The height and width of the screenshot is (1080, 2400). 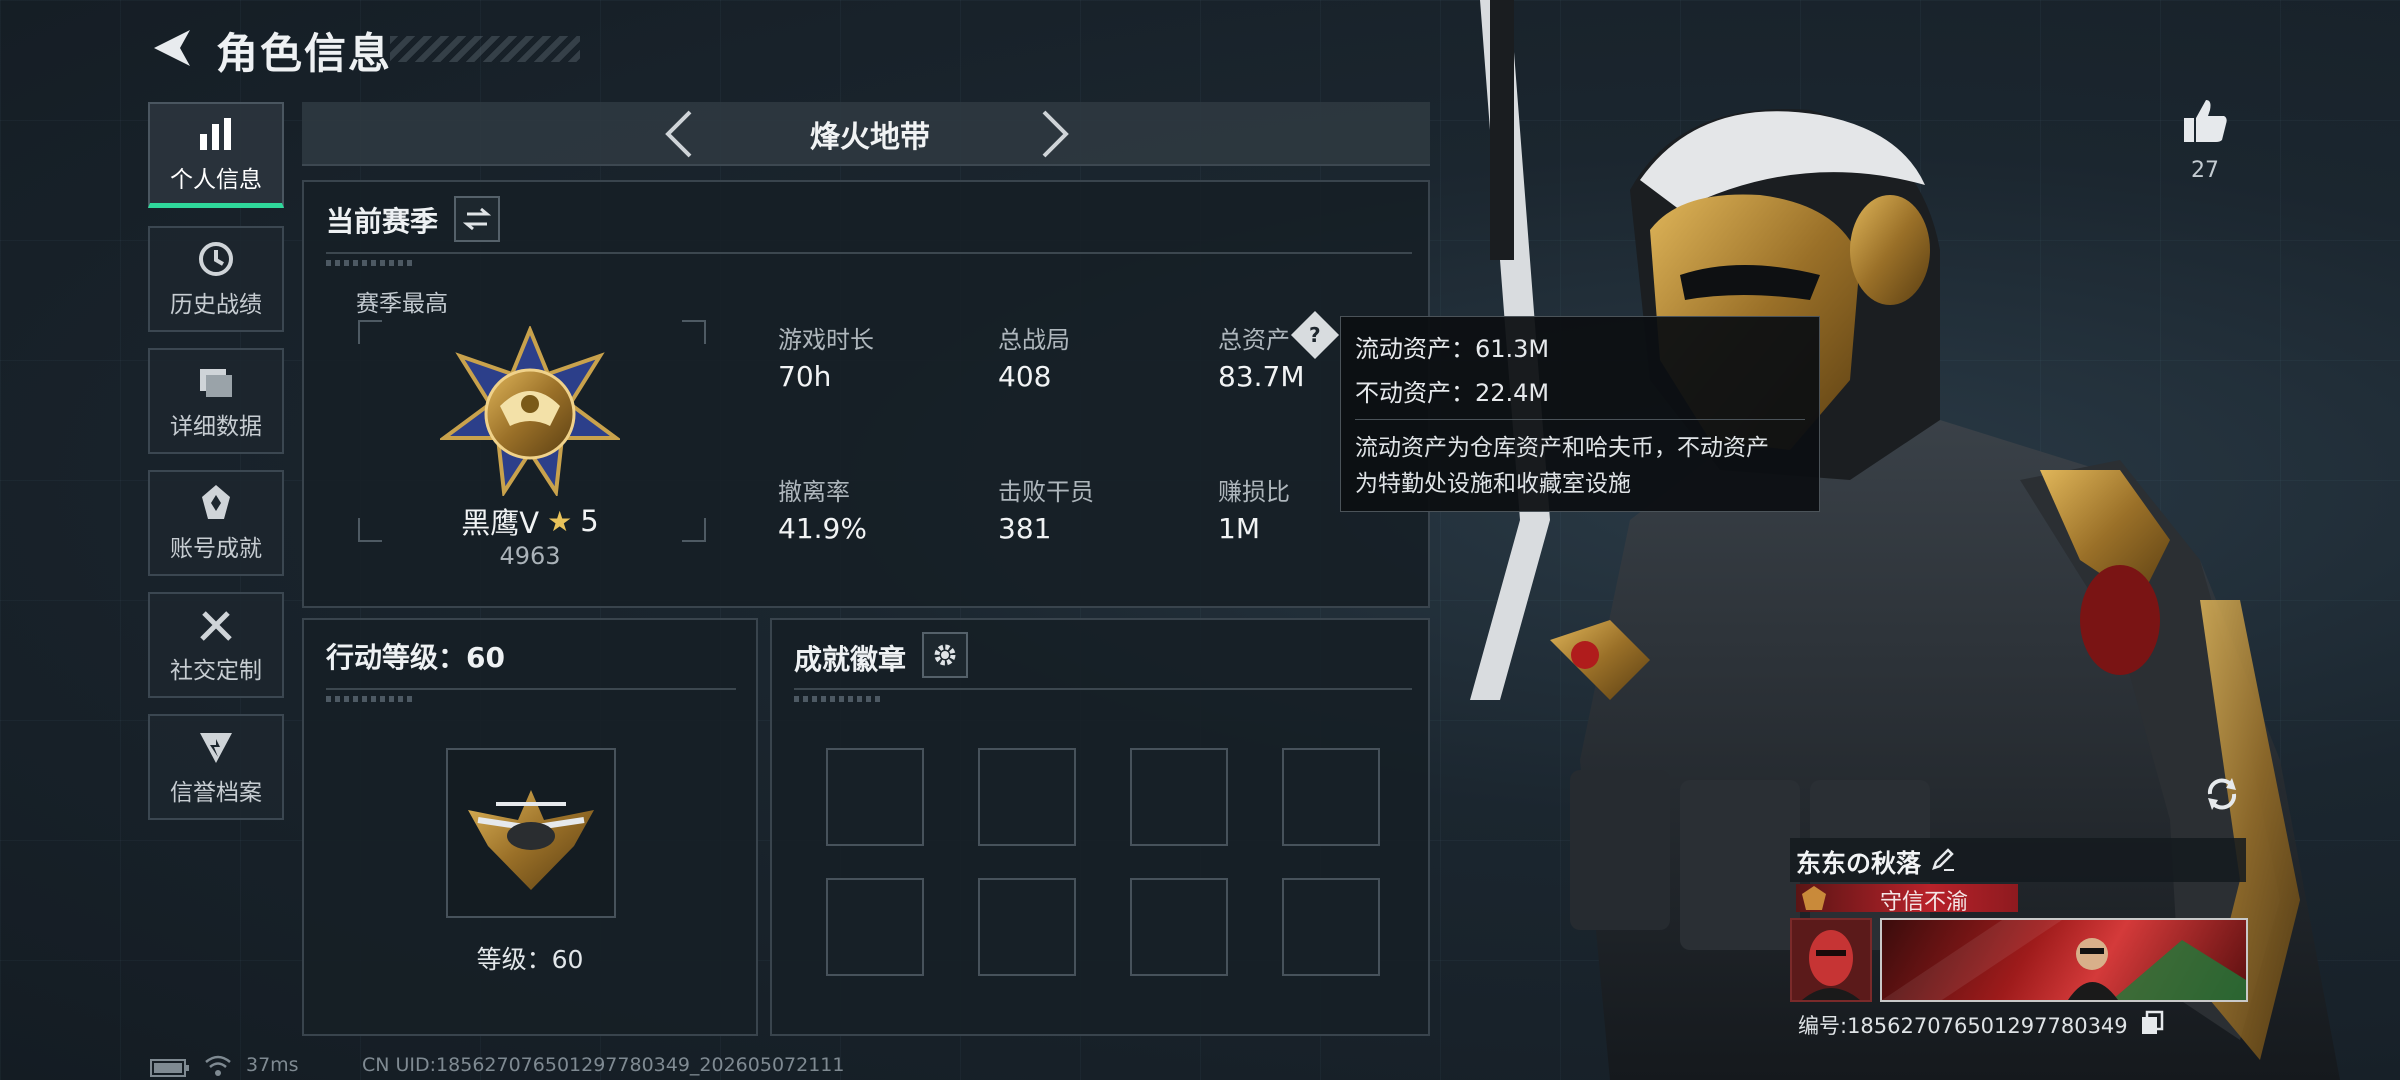 I want to click on stat-label: 游戏时长, so click(x=826, y=340).